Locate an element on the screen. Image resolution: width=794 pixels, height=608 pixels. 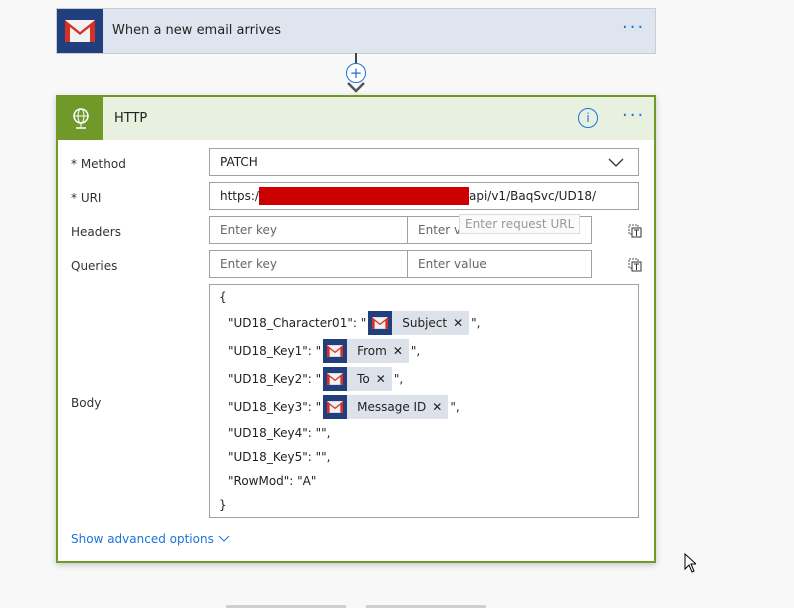
action-title: HTTP is located at coordinates (131, 118).